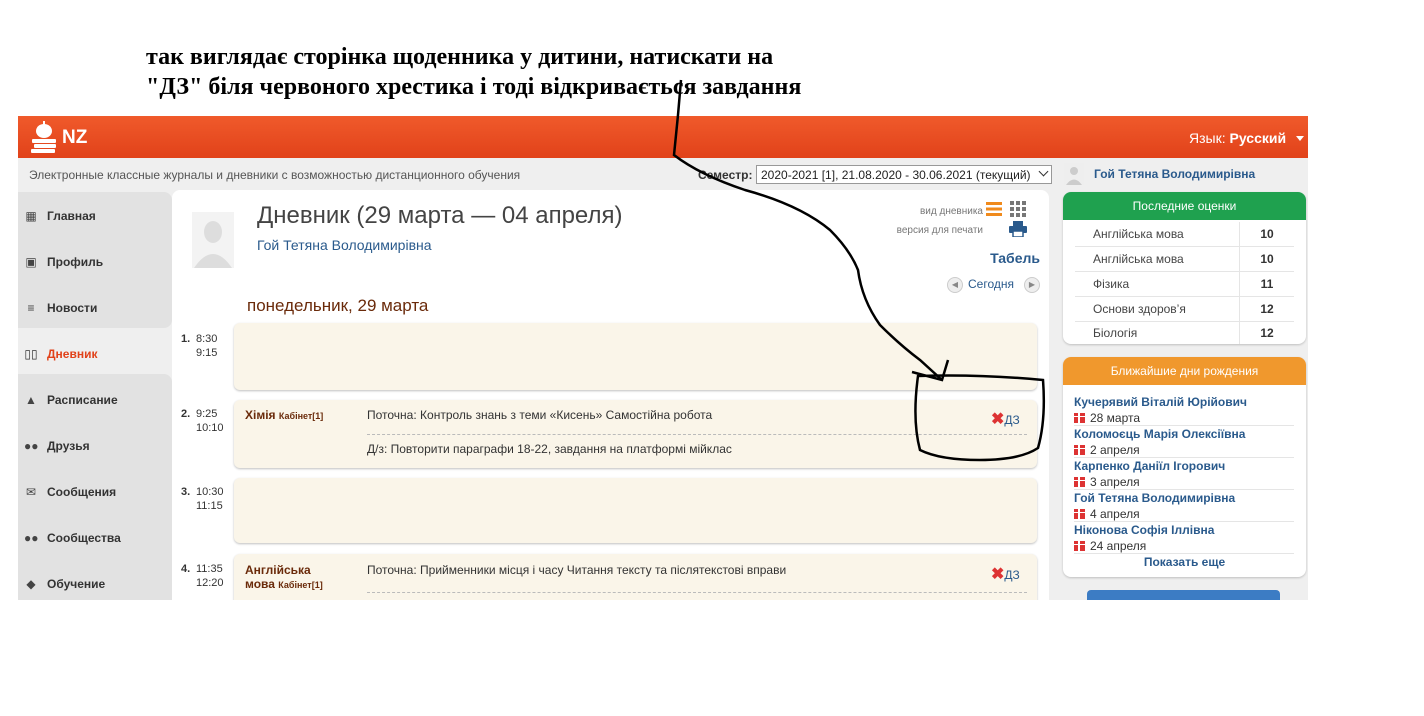  I want to click on print-version-label: версия для печати, so click(940, 230).